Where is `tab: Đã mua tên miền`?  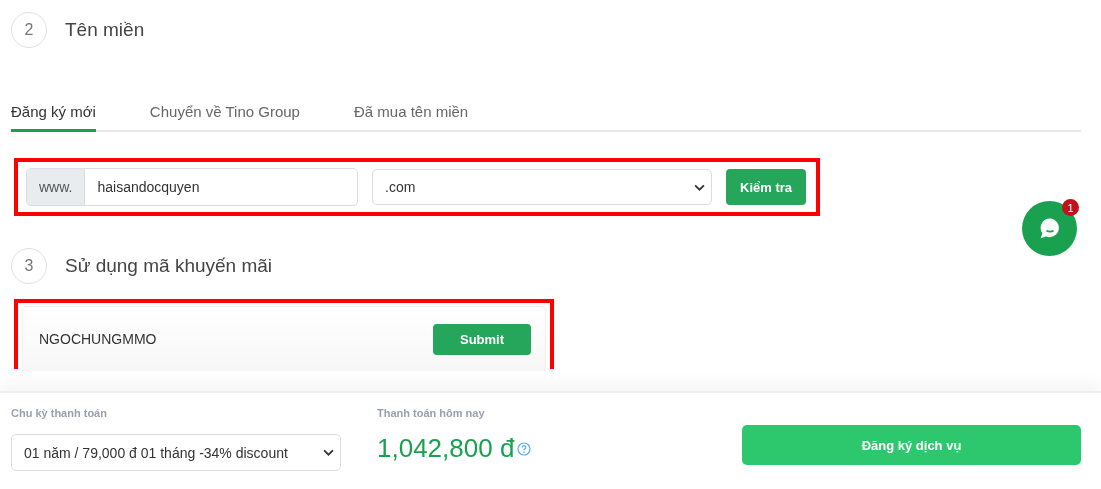
tab: Đã mua tên miền is located at coordinates (411, 117).